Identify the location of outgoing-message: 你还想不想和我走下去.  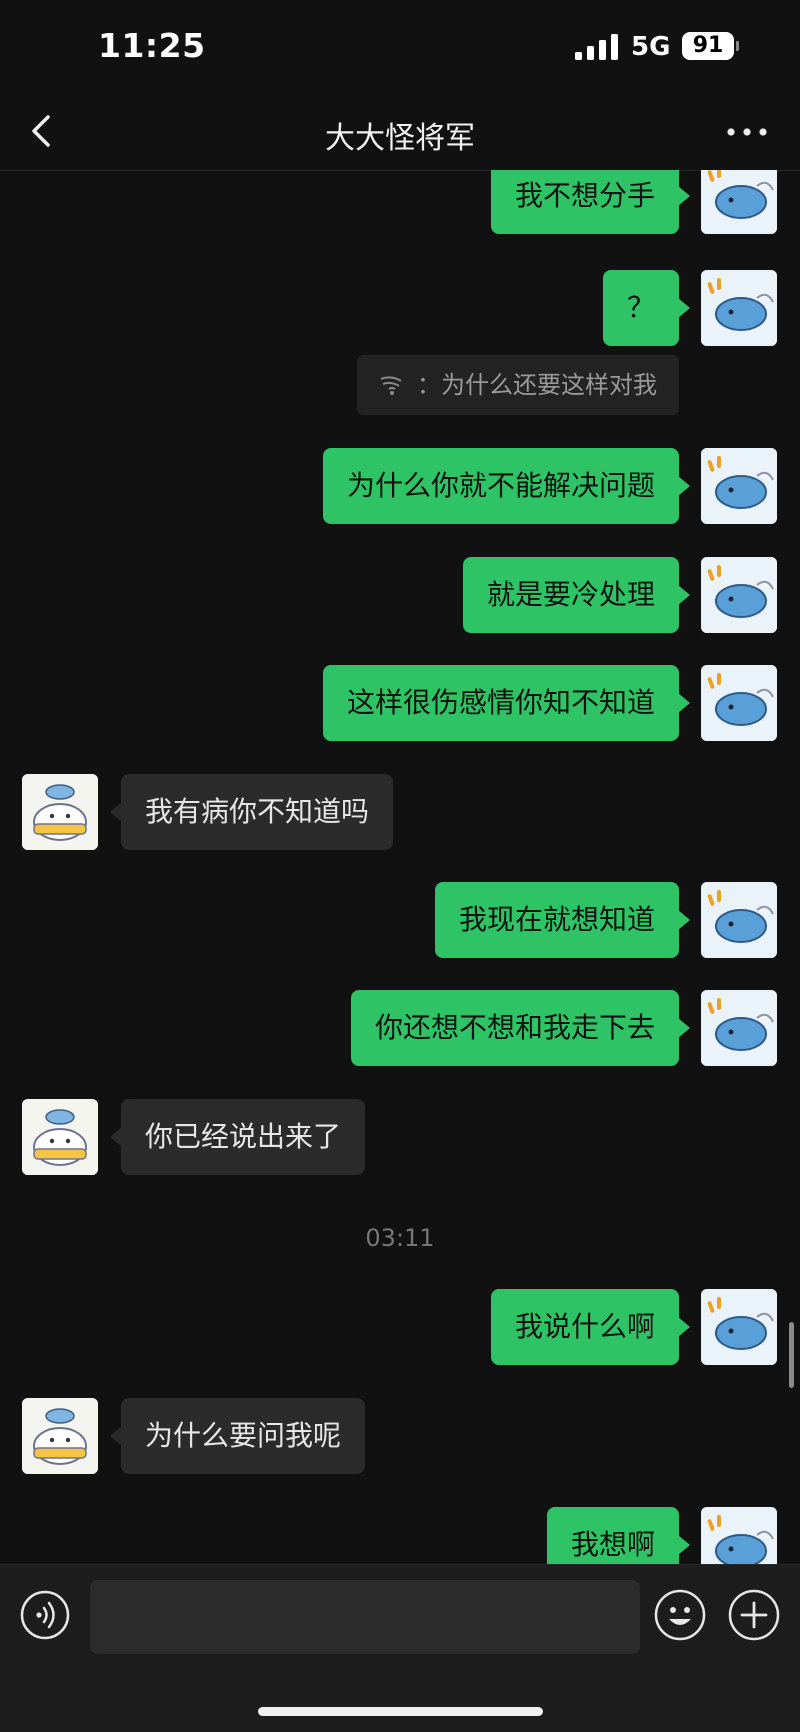
(520, 1028).